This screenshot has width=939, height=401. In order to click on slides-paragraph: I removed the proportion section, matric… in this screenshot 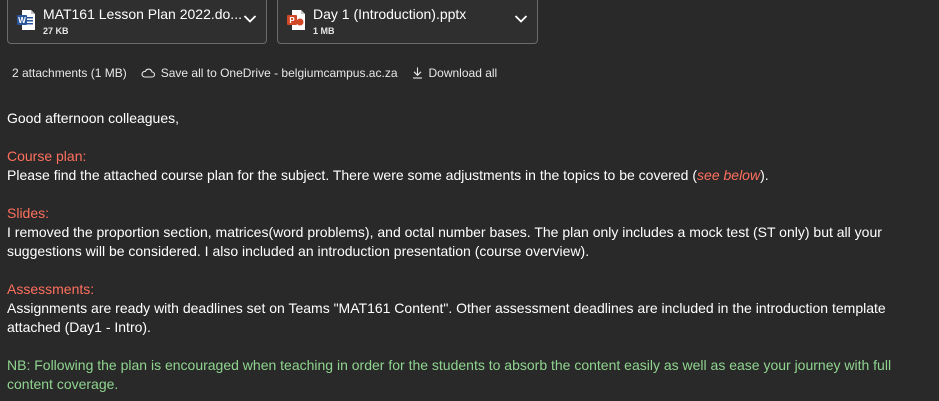, I will do `click(444, 241)`.